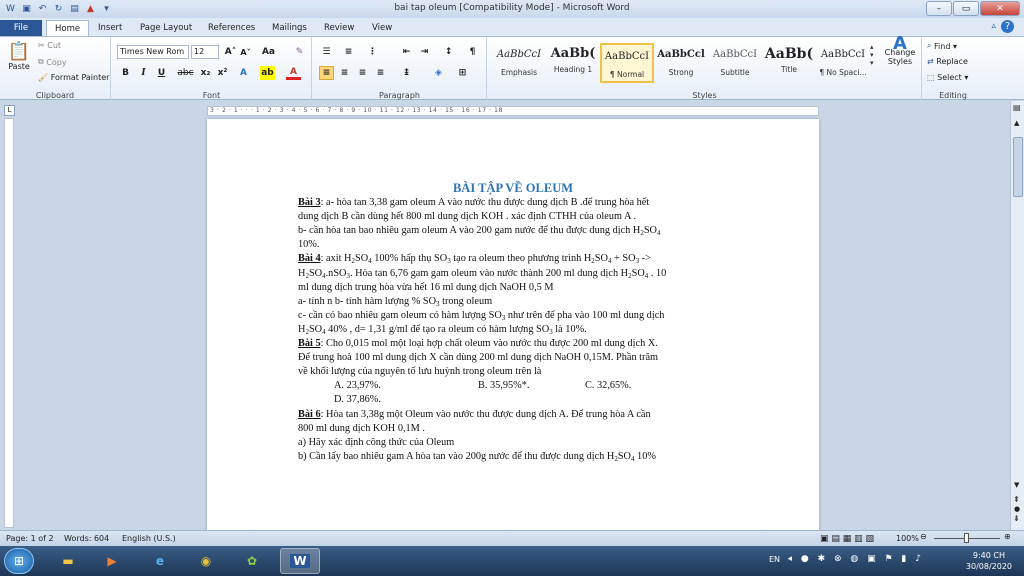  I want to click on exercise-5-options: A. 23,97%. B. 35,95%*. C. 32,65%., so click(513, 386).